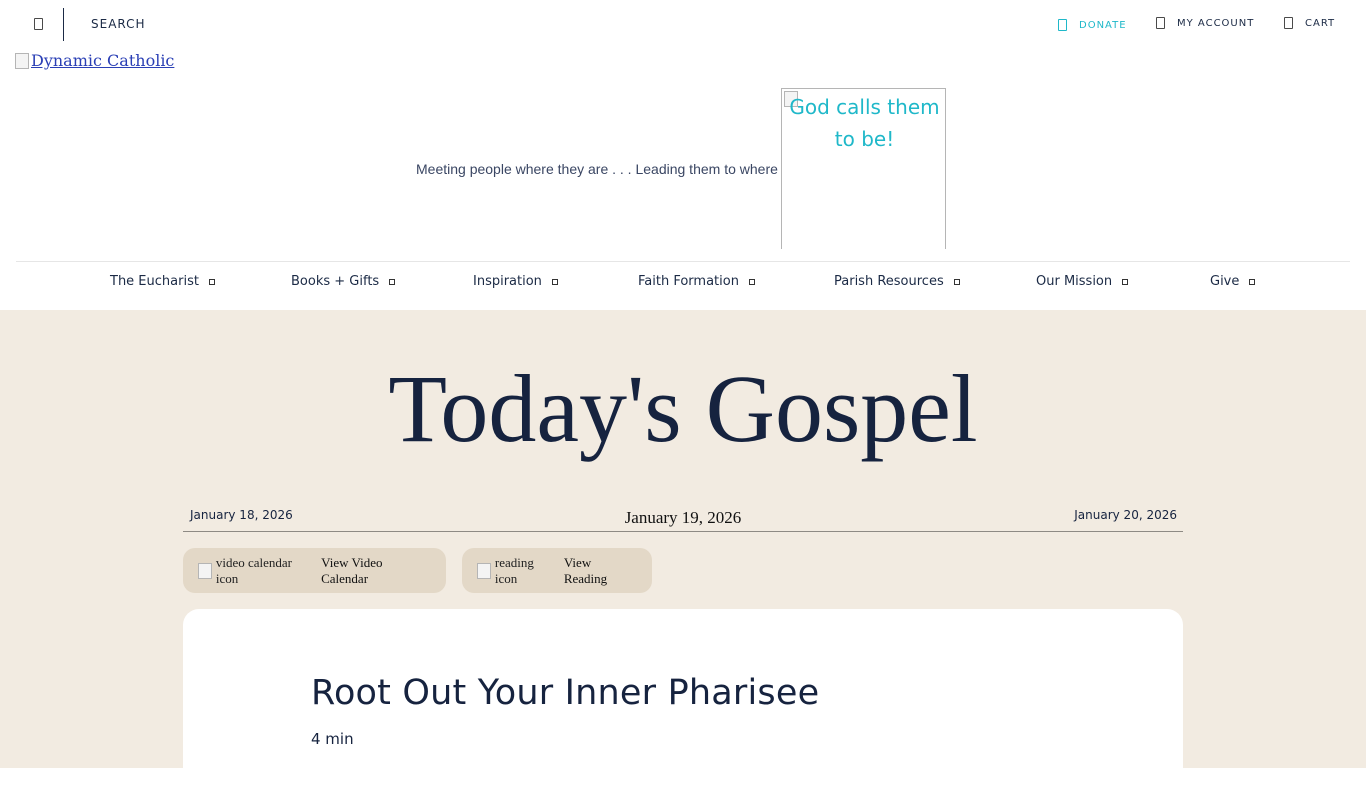 This screenshot has width=1366, height=809. What do you see at coordinates (1288, 23) in the screenshot?
I see `cart-icon` at bounding box center [1288, 23].